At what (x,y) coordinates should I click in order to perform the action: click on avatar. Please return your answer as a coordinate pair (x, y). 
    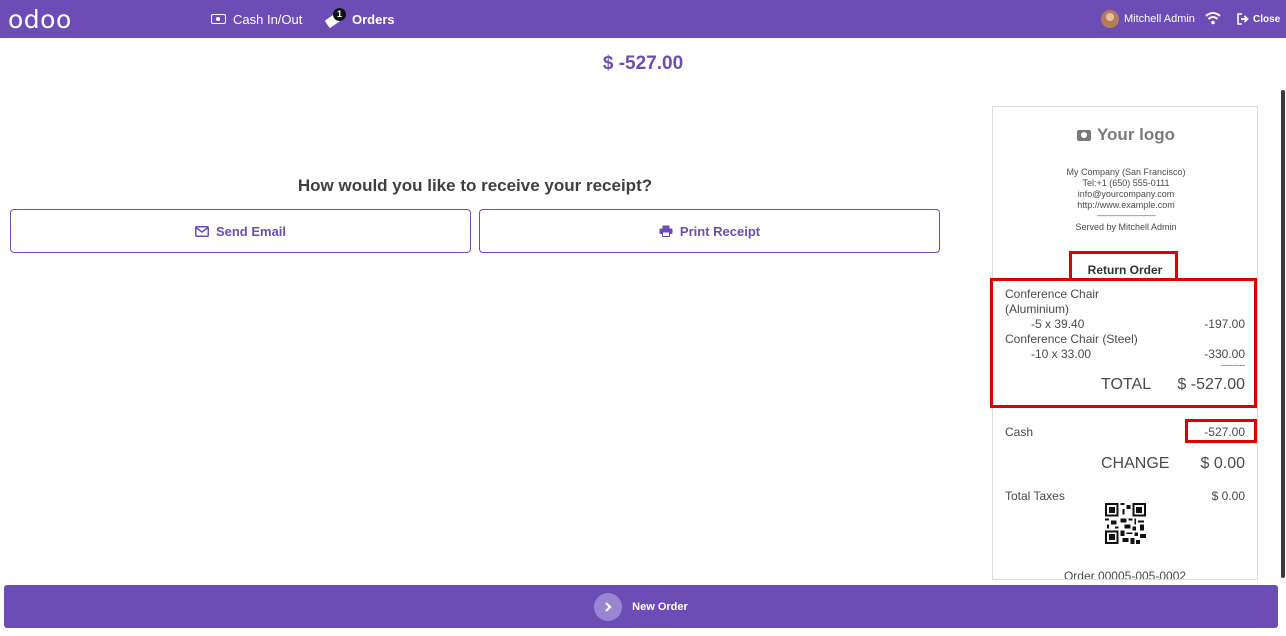
    Looking at the image, I should click on (1110, 19).